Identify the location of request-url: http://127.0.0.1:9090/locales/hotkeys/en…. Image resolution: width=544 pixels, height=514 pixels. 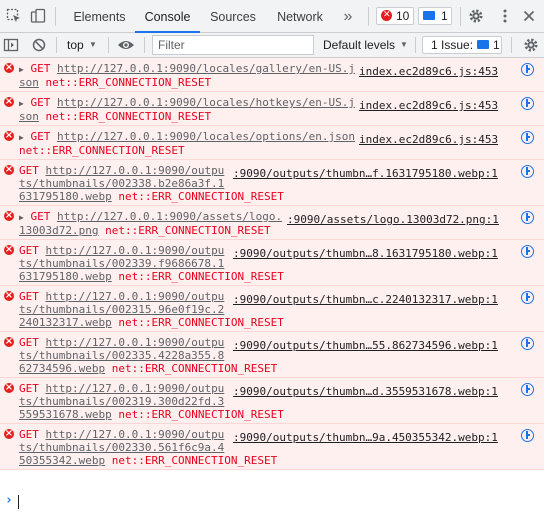
(206, 102).